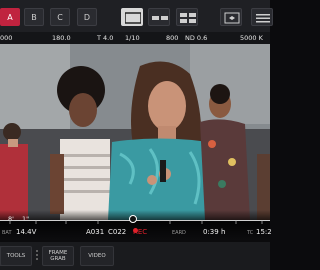  I want to click on camera-params-row: 000 180.0 T 4.0 1/10 800 ND 0.6 5000 K, so click(135, 38).